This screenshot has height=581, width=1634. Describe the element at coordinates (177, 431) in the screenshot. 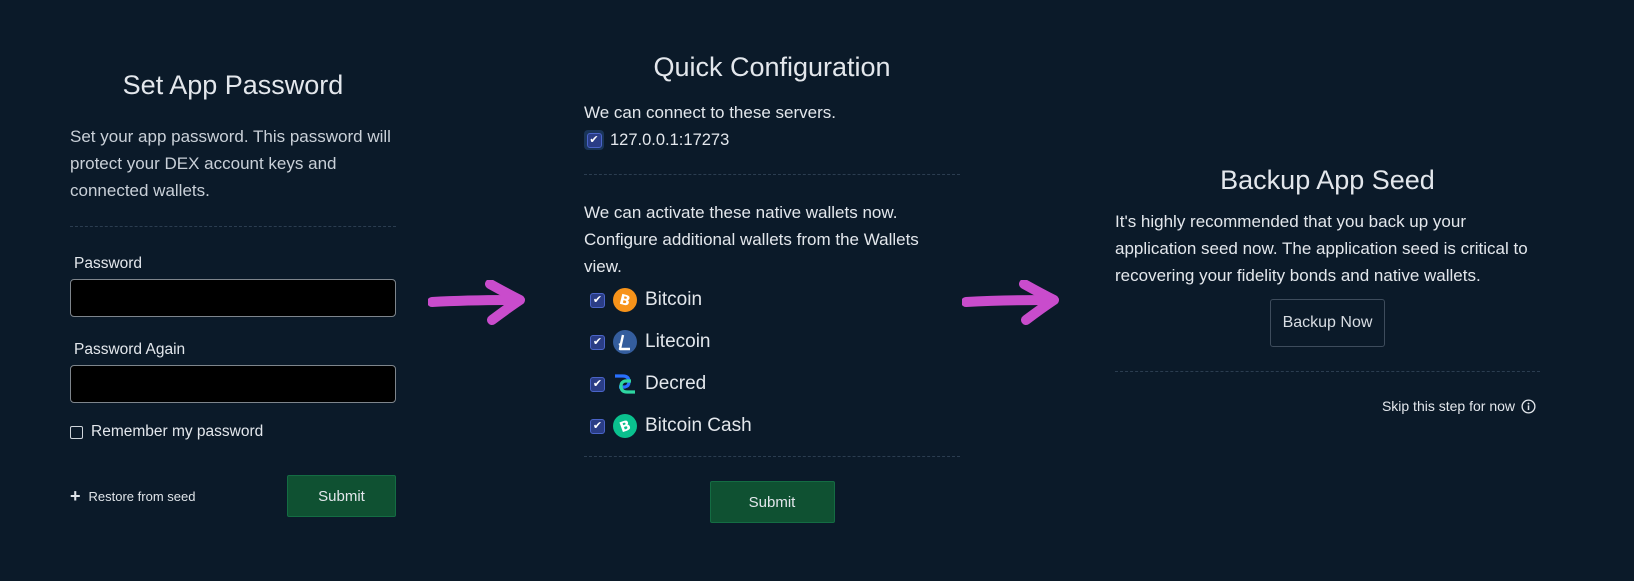

I see `remember-password-label: Remember my password` at that location.